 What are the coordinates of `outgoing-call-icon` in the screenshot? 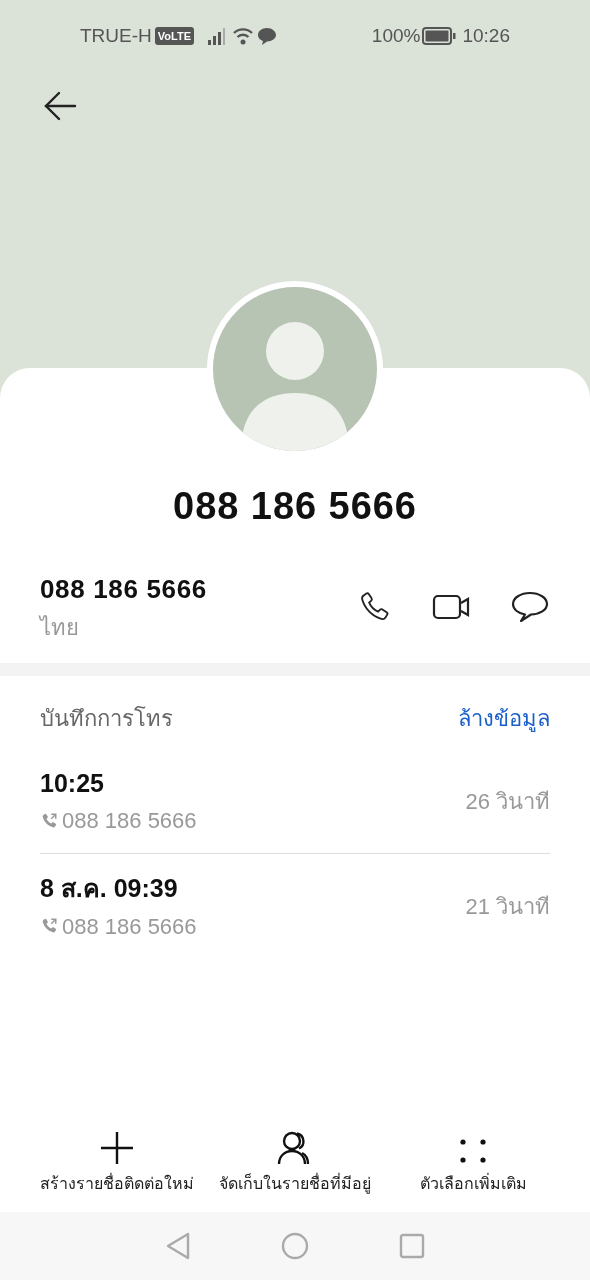 It's located at (49, 820).